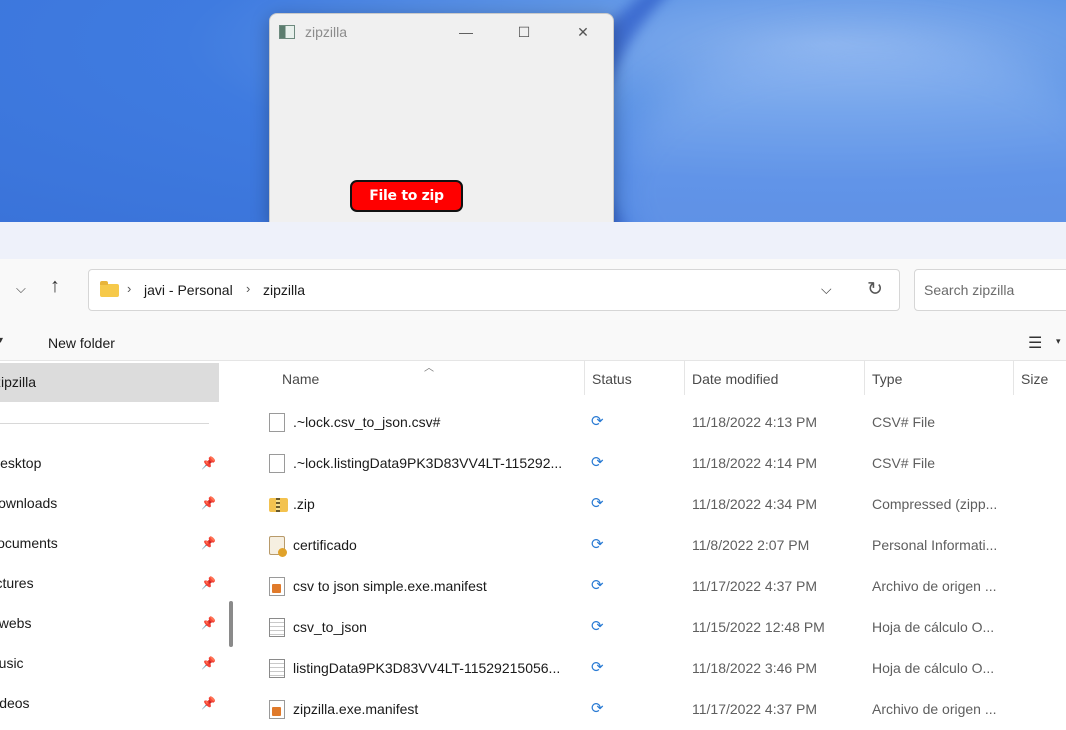 This screenshot has height=730, width=1066. Describe the element at coordinates (533, 240) in the screenshot. I see `explorer-tab-strip` at that location.